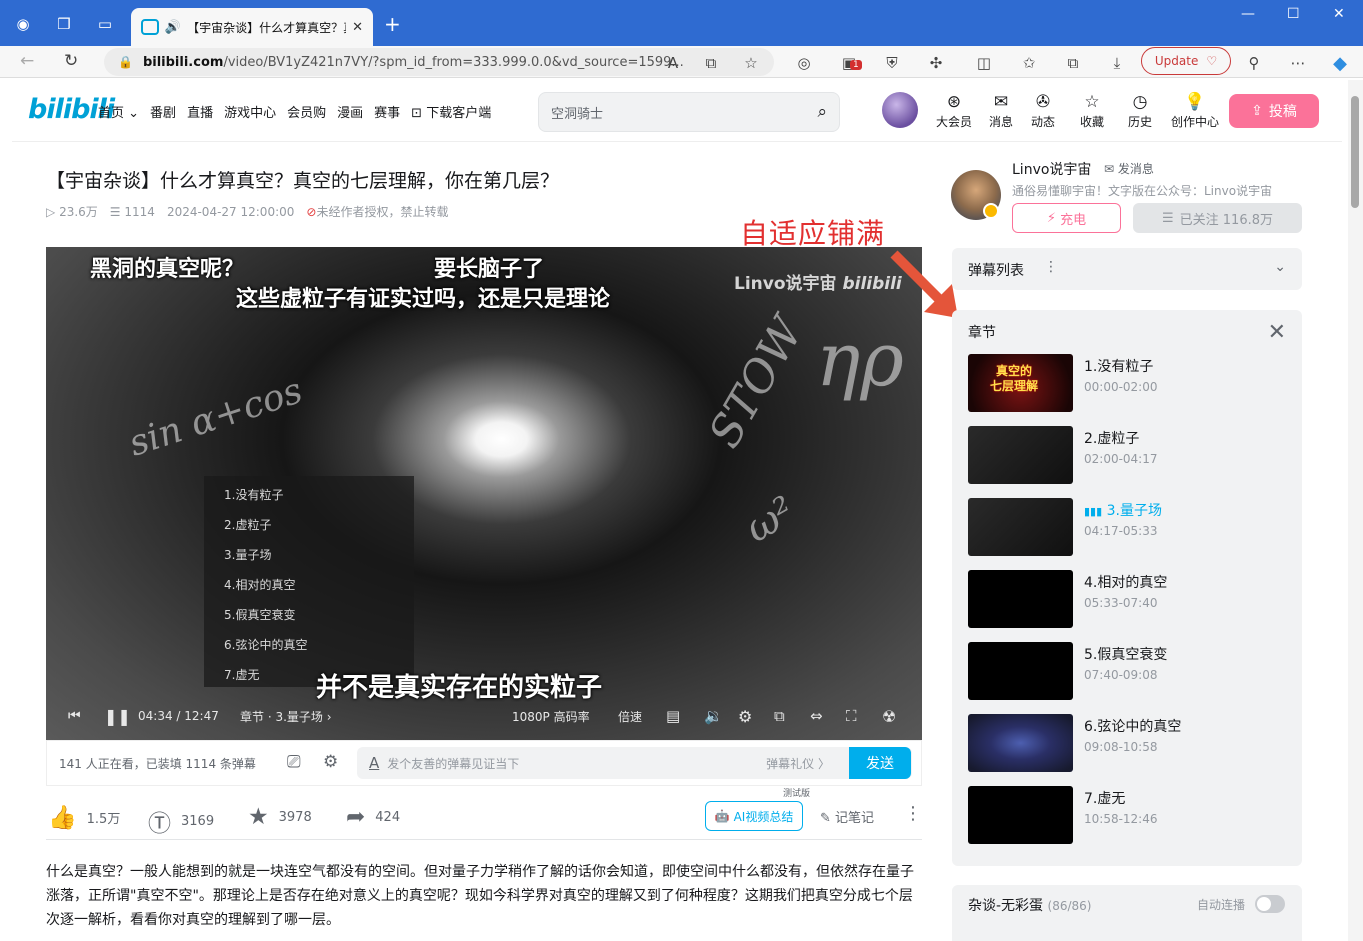 The image size is (1363, 941). What do you see at coordinates (105, 24) in the screenshot?
I see `tab-actions-icon: ▭` at bounding box center [105, 24].